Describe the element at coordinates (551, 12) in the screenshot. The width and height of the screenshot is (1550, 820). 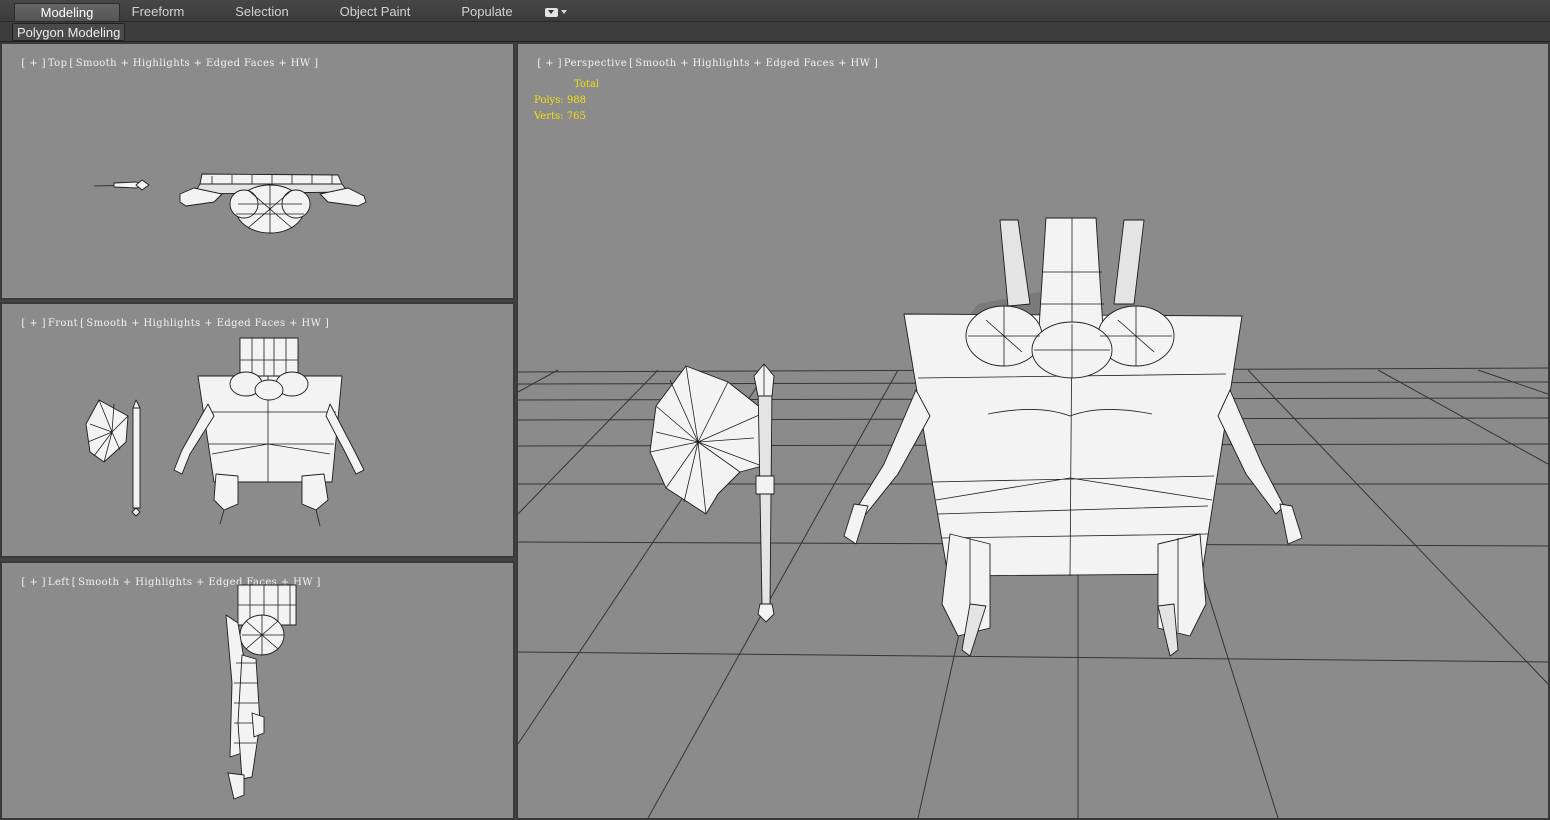
I see `dropdown-box-icon` at that location.